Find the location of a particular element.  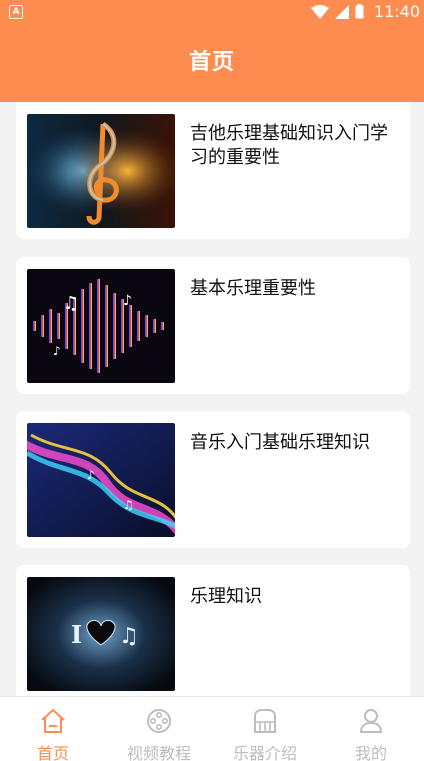

article-thumbnail: I ♫ is located at coordinates (101, 634).